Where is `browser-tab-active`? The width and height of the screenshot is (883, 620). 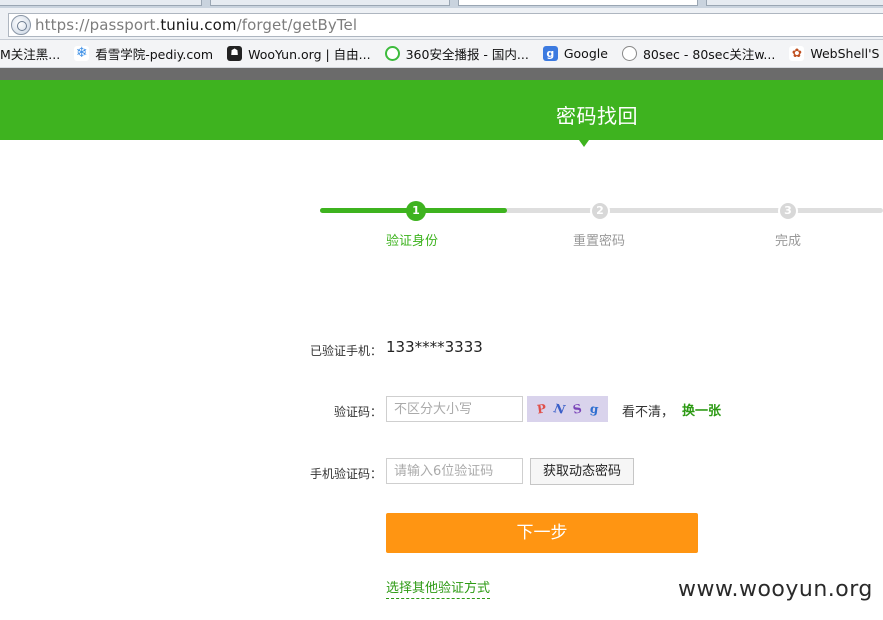 browser-tab-active is located at coordinates (578, 3).